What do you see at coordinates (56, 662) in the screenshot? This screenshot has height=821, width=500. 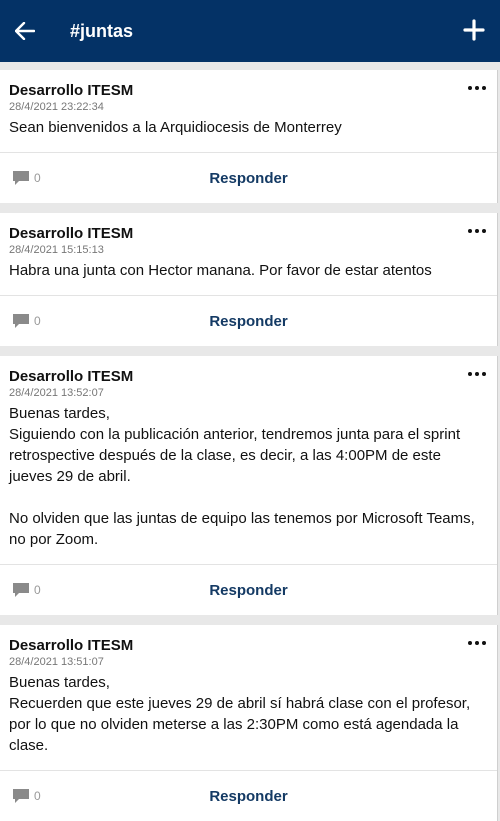 I see `post-date: 28/4/2021 13:51:07` at bounding box center [56, 662].